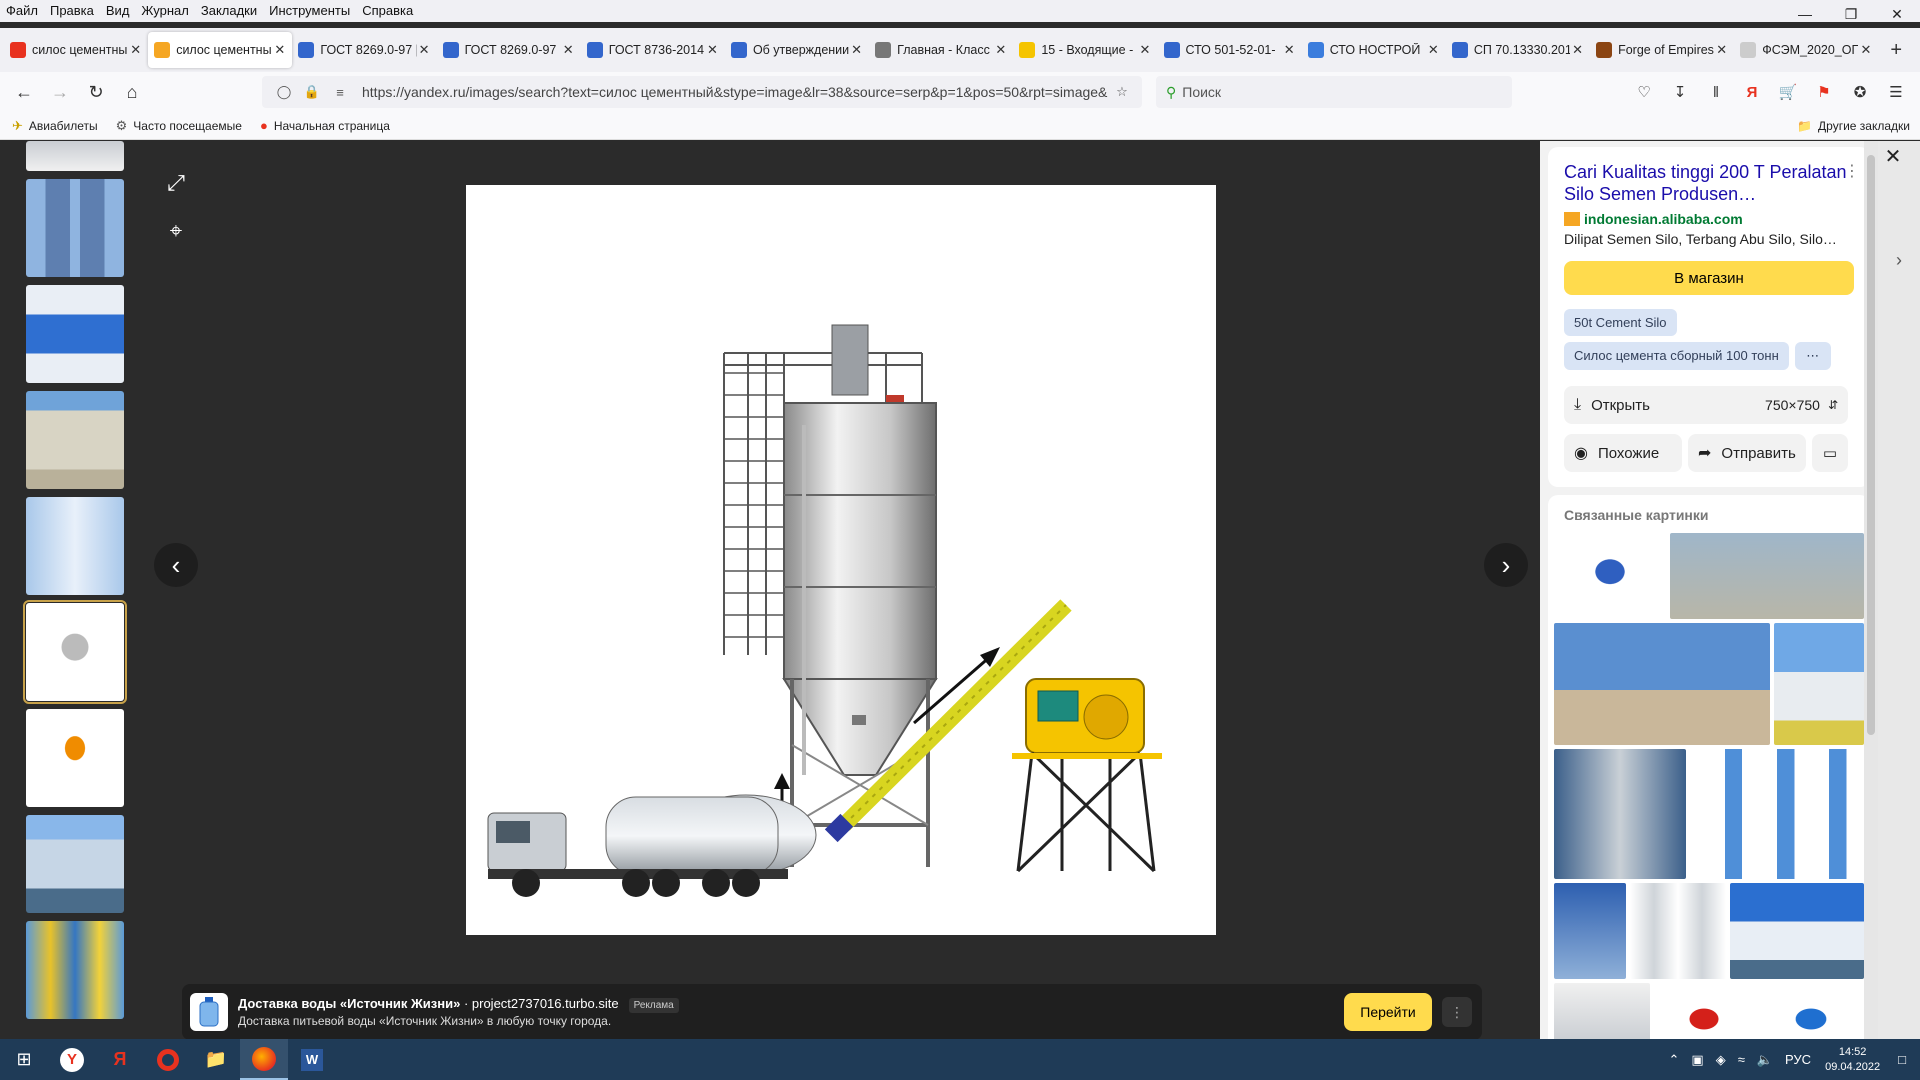 The width and height of the screenshot is (1920, 1080). I want to click on crop-icon: ⌖, so click(176, 231).